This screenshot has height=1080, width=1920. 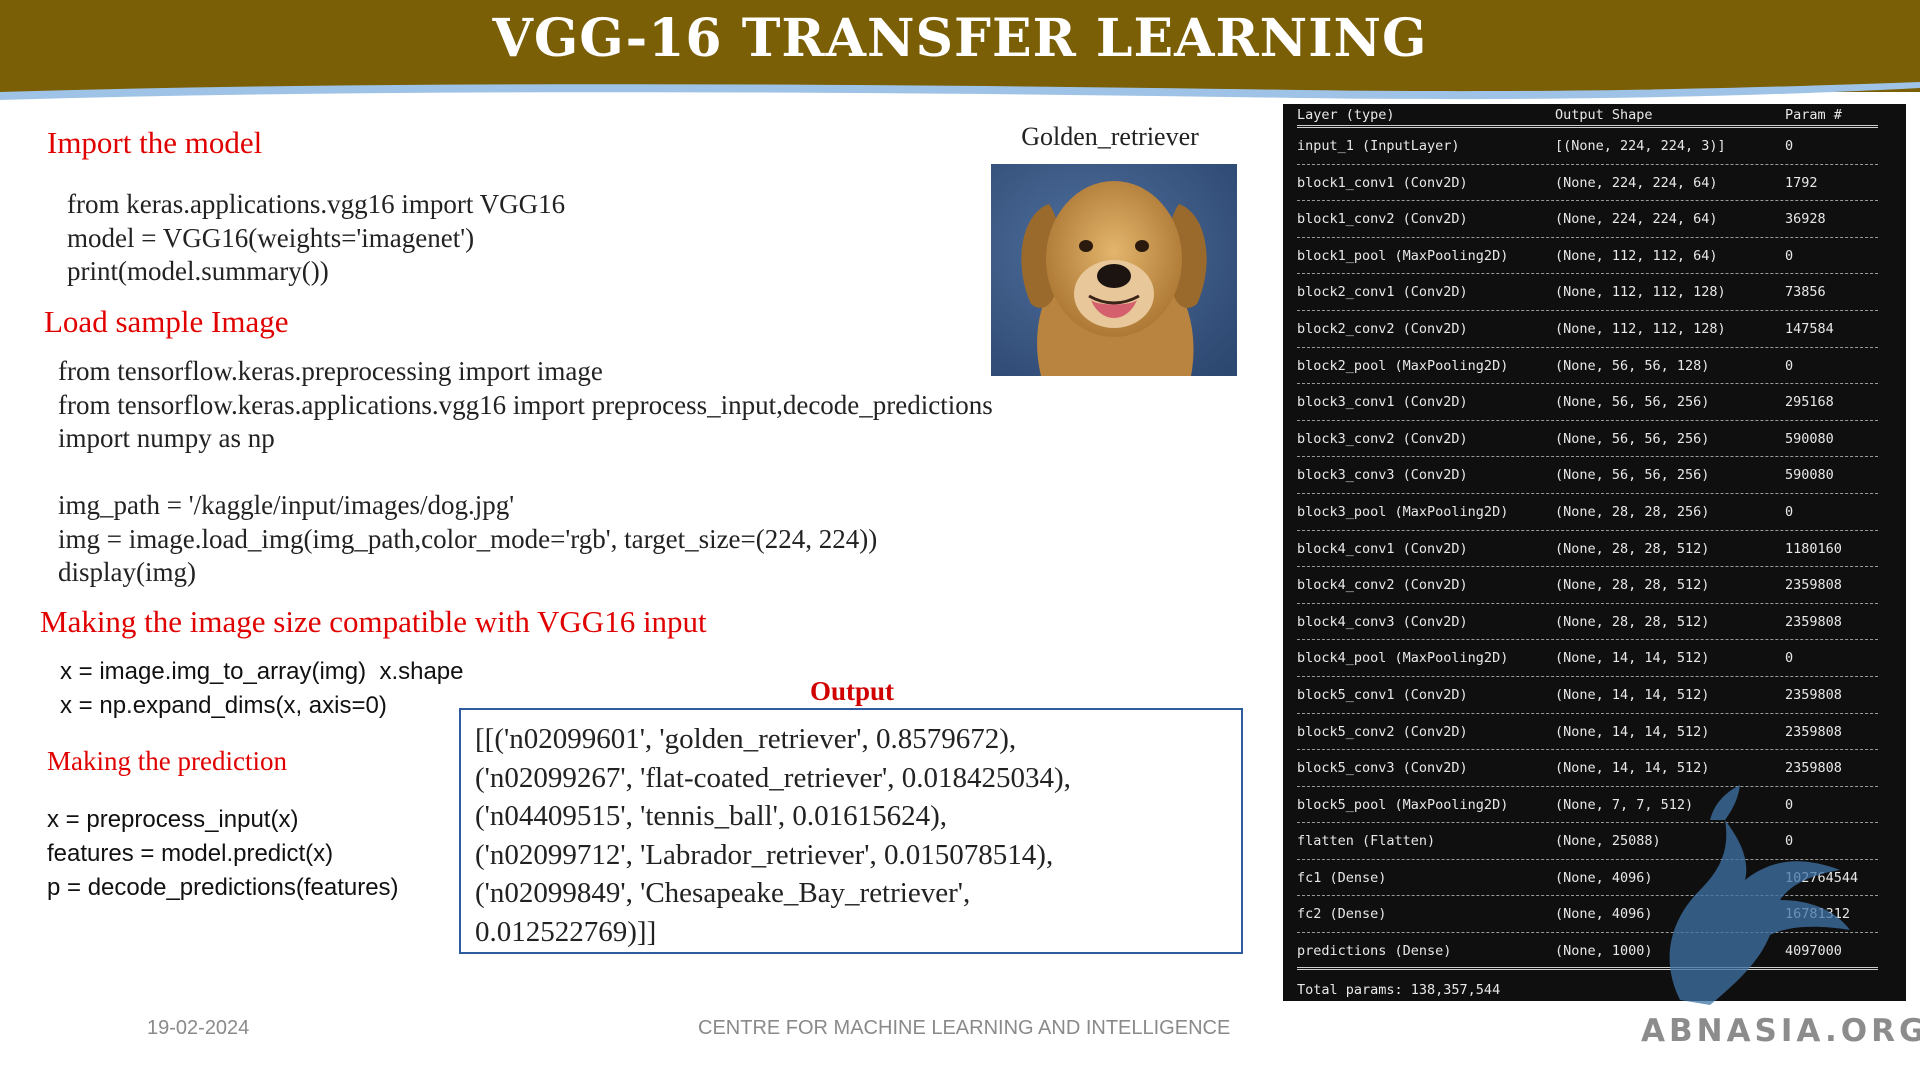 What do you see at coordinates (1110, 136) in the screenshot?
I see `image-caption: Golden_retriever` at bounding box center [1110, 136].